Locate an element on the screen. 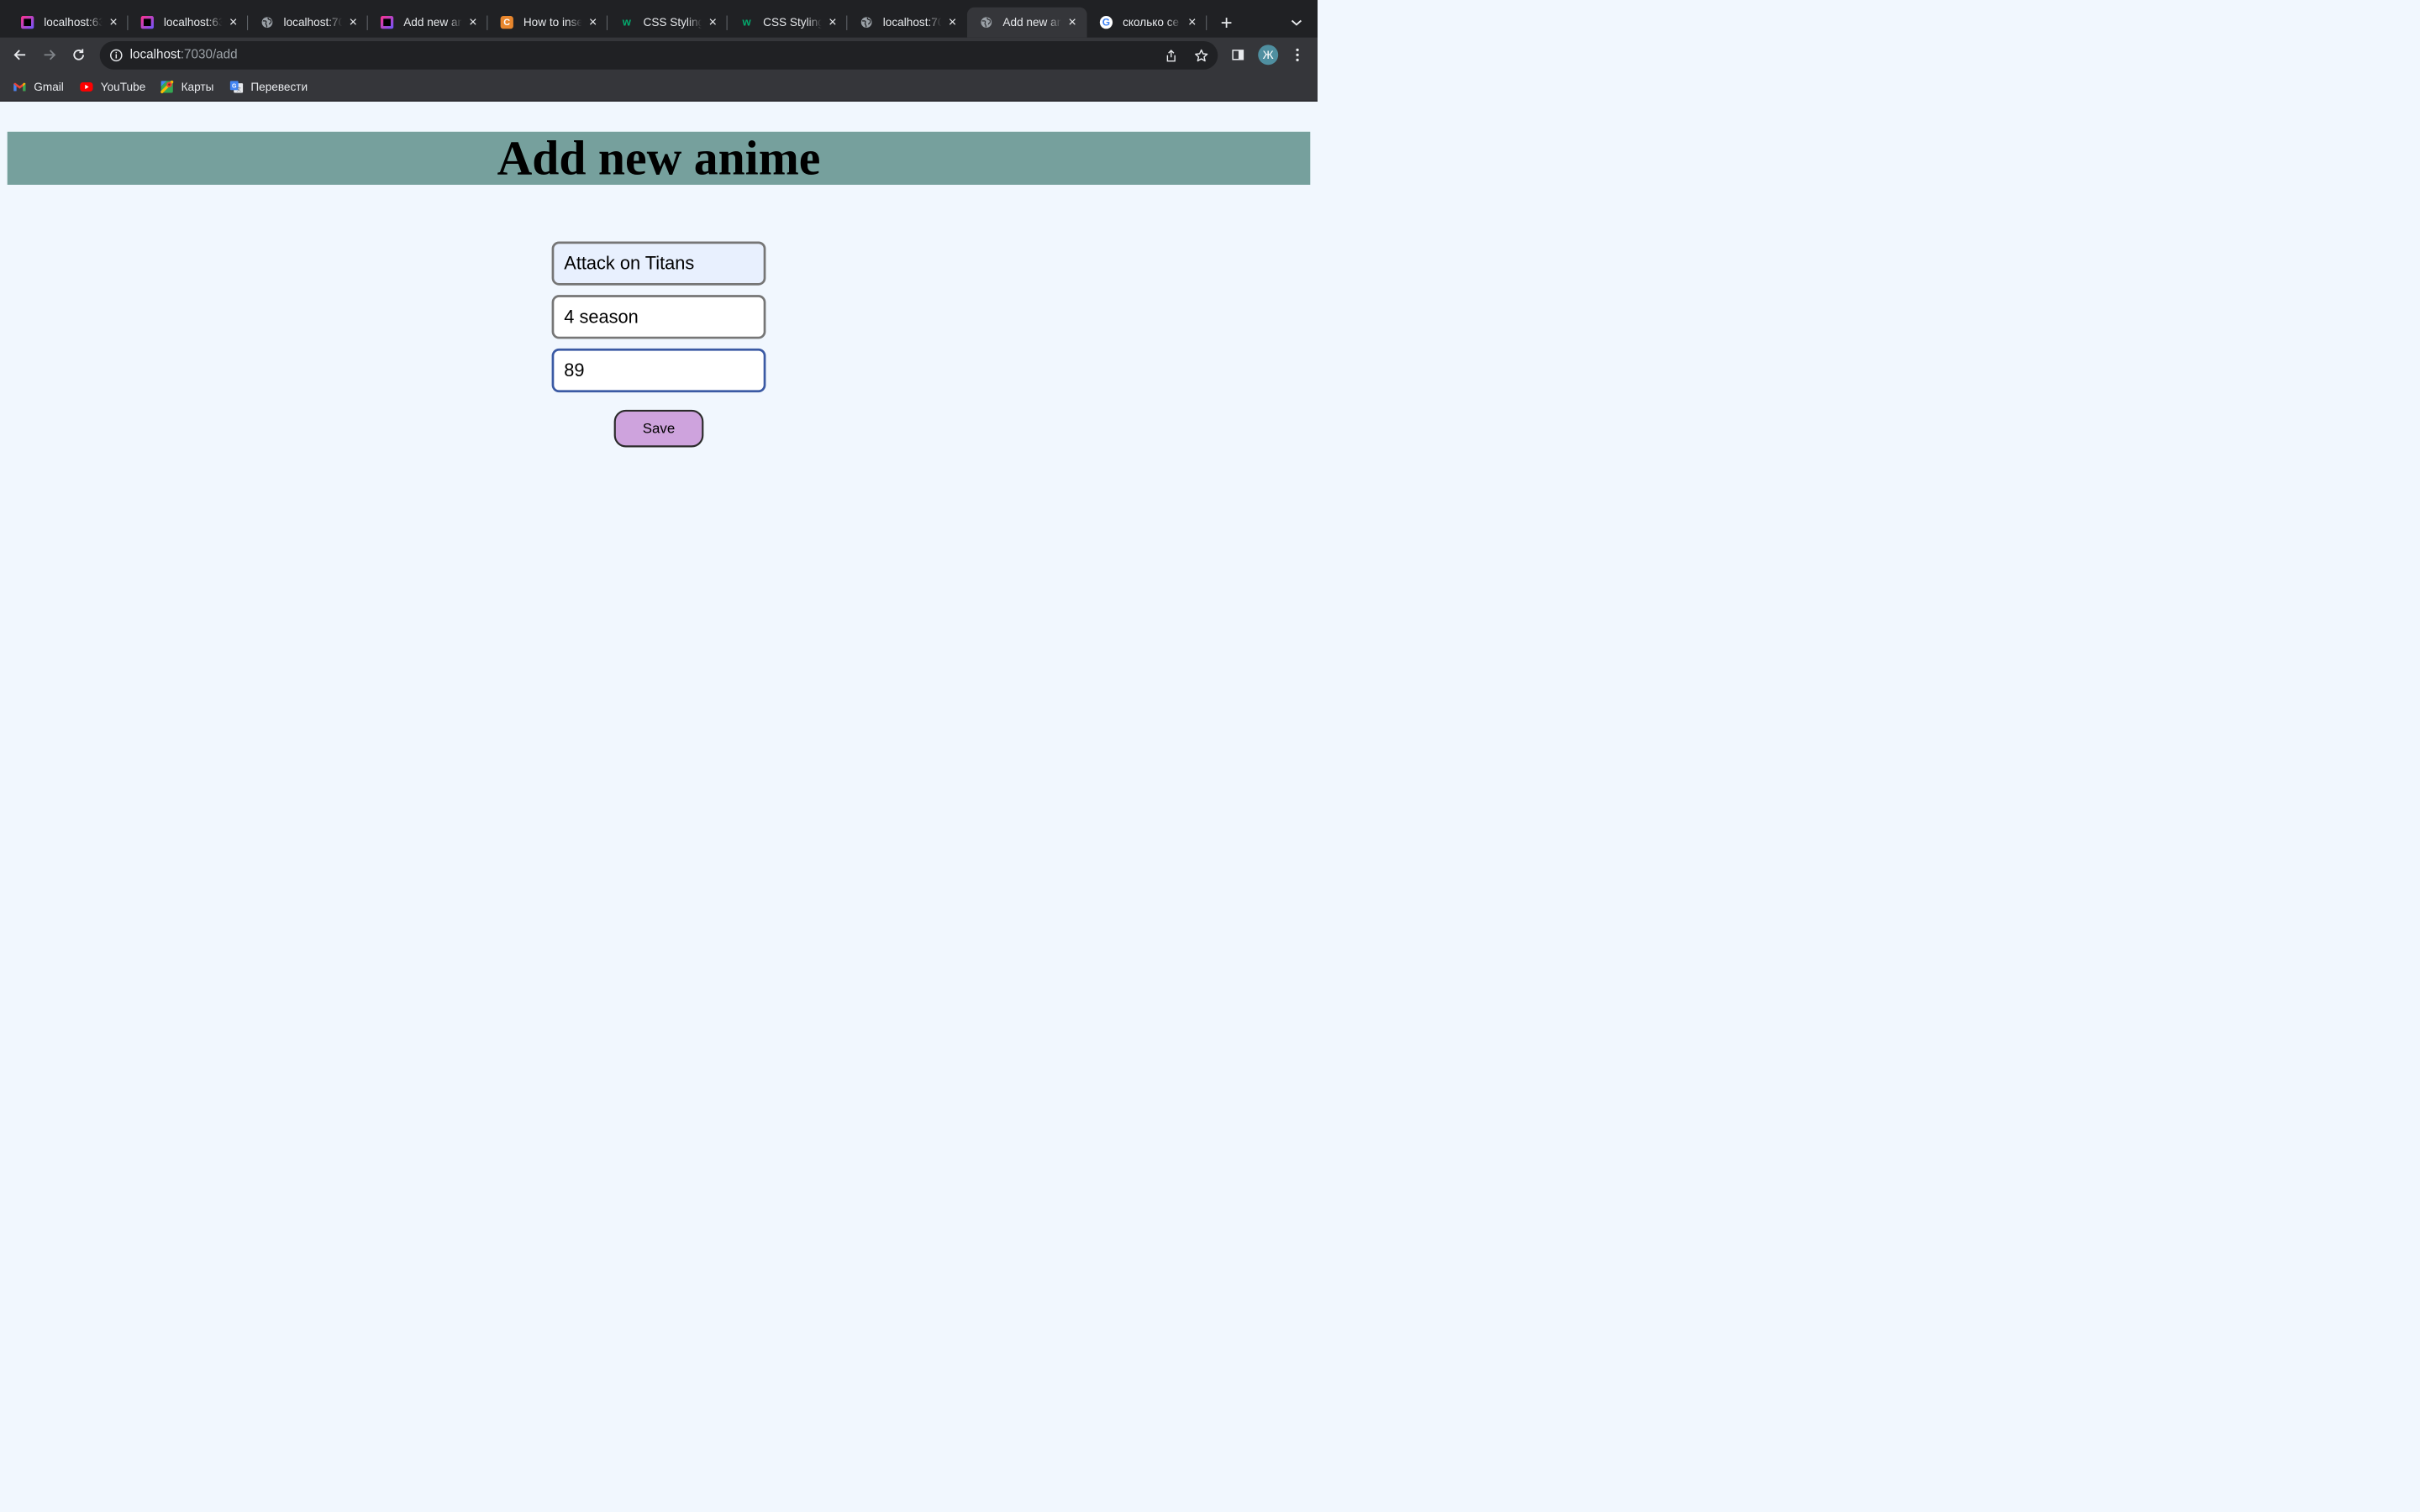 The image size is (2420, 1512). browser-menu-button is located at coordinates (1297, 54).